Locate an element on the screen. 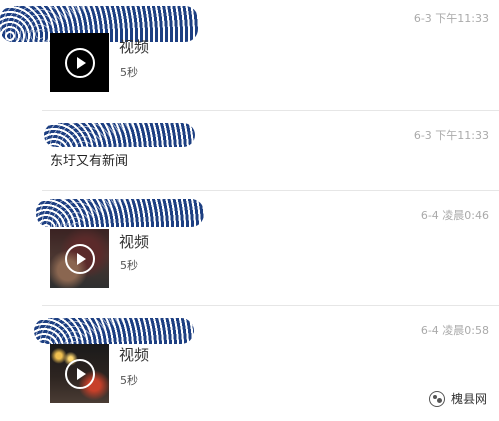  watermark-text: 槐县网 is located at coordinates (468, 399).